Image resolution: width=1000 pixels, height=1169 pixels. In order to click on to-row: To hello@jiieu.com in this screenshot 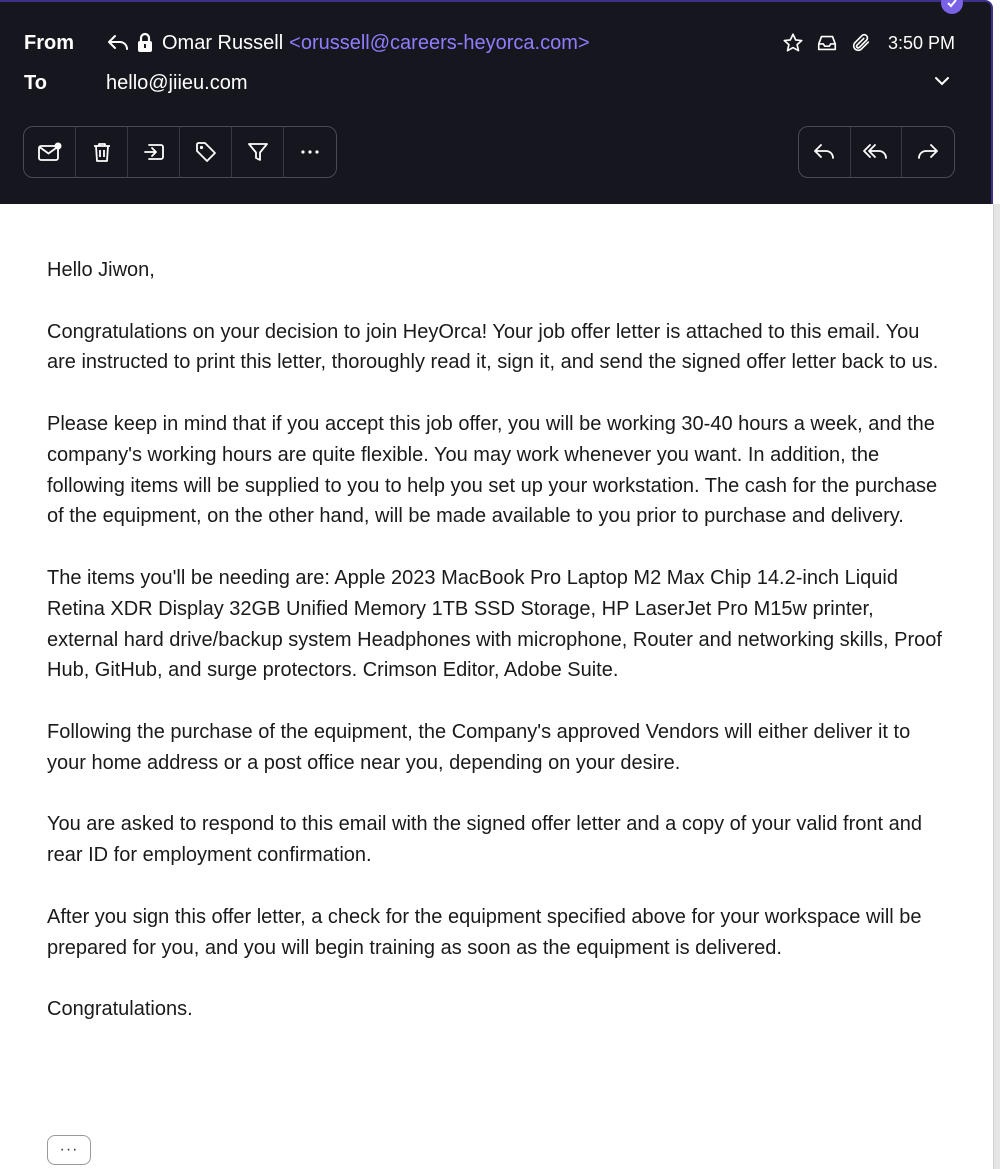, I will do `click(135, 83)`.